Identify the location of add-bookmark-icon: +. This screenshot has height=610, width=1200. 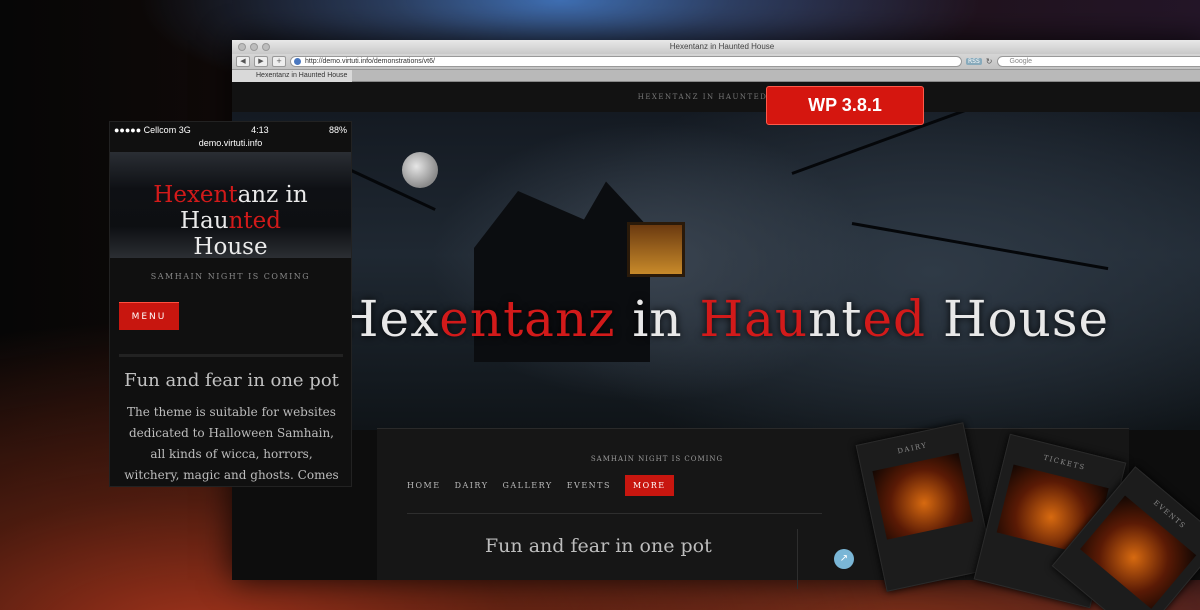
(279, 61).